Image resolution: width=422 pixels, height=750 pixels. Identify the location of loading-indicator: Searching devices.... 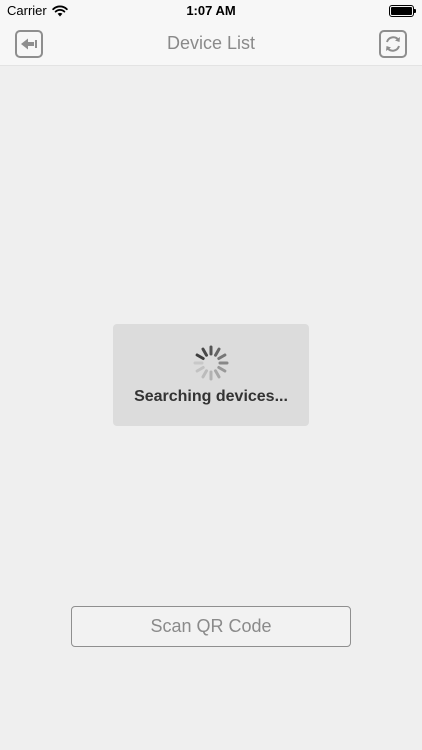
(211, 375).